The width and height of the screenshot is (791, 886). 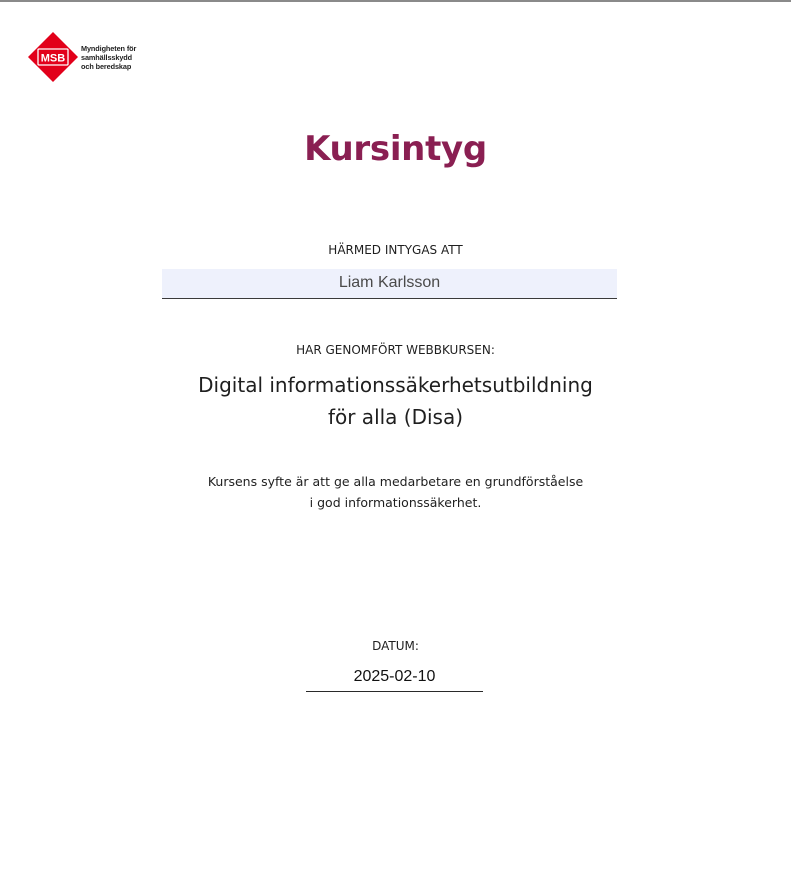 What do you see at coordinates (395, 417) in the screenshot?
I see `course-title-line-2: för alla (Disa)` at bounding box center [395, 417].